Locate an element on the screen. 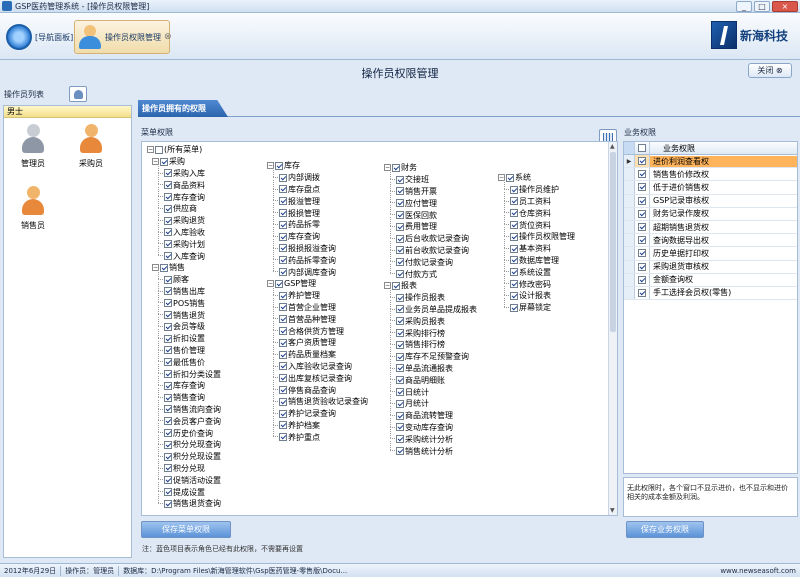 The width and height of the screenshot is (800, 577). tree-item: 商品流转管理 is located at coordinates (427, 413).